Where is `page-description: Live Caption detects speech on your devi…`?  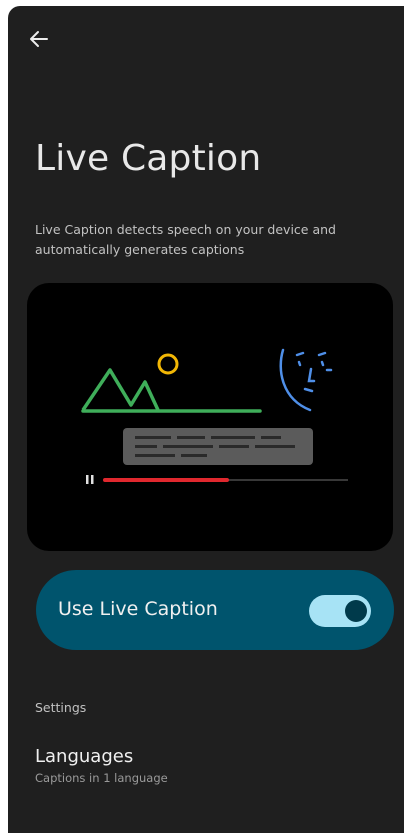
page-description: Live Caption detects speech on your devi… is located at coordinates (185, 239).